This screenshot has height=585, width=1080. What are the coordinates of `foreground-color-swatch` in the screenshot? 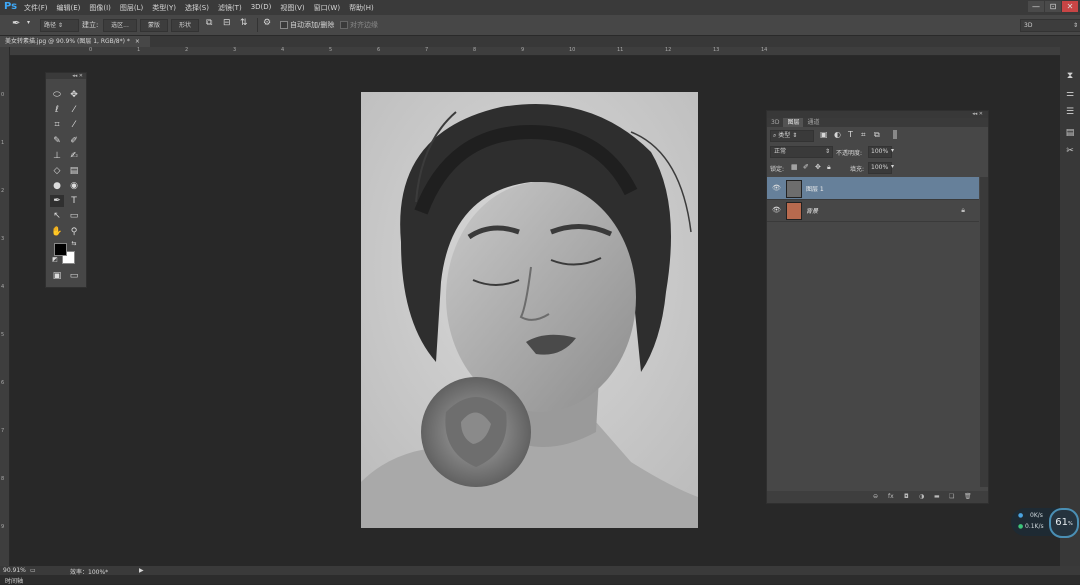 It's located at (60, 249).